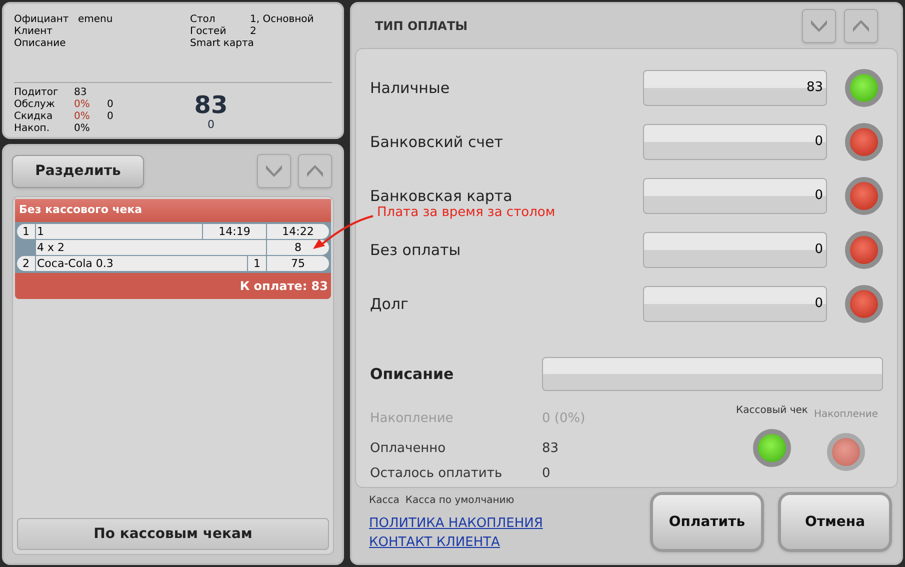 Image resolution: width=905 pixels, height=567 pixels. I want to click on info-label: Клиент, so click(34, 32).